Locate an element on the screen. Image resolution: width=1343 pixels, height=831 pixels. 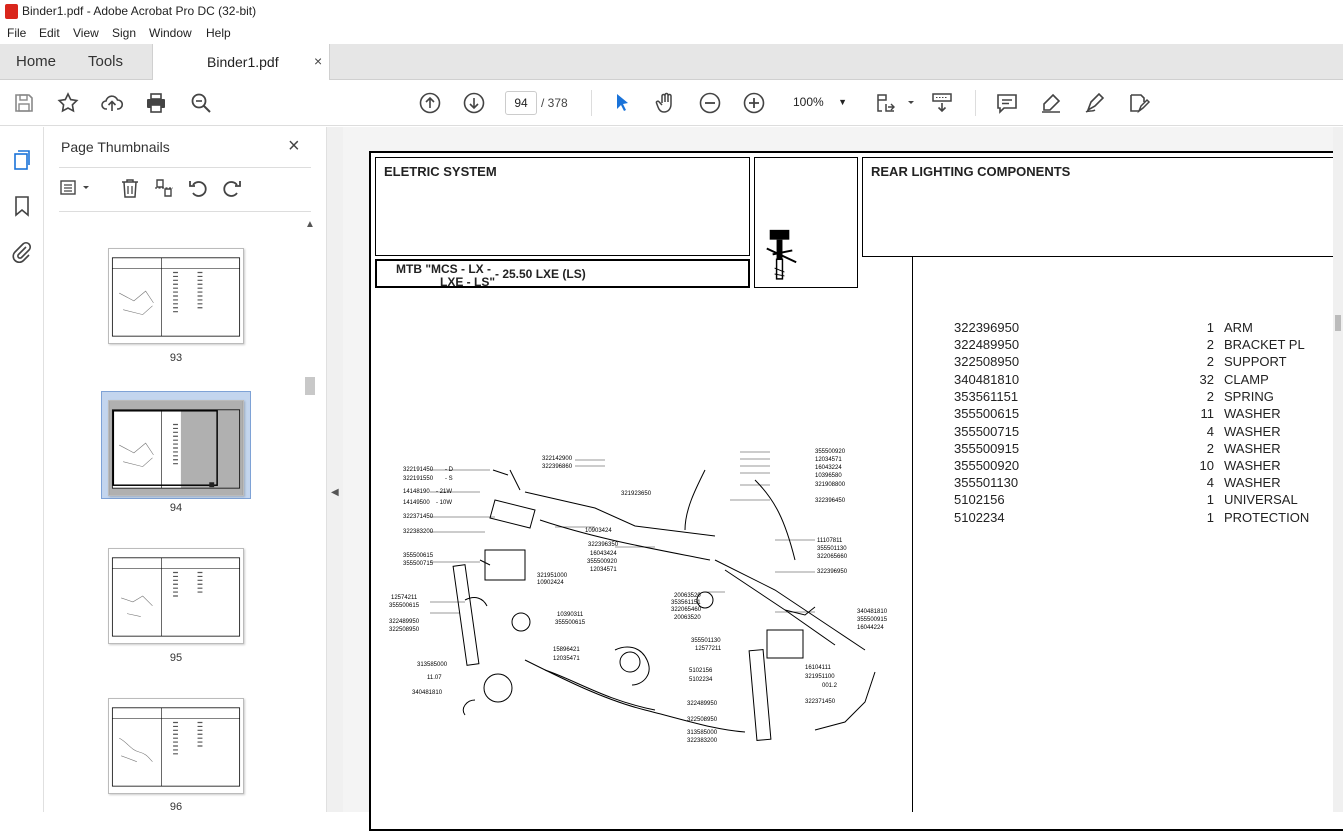
thumbnail-options-icon is located at coordinates (70, 188).